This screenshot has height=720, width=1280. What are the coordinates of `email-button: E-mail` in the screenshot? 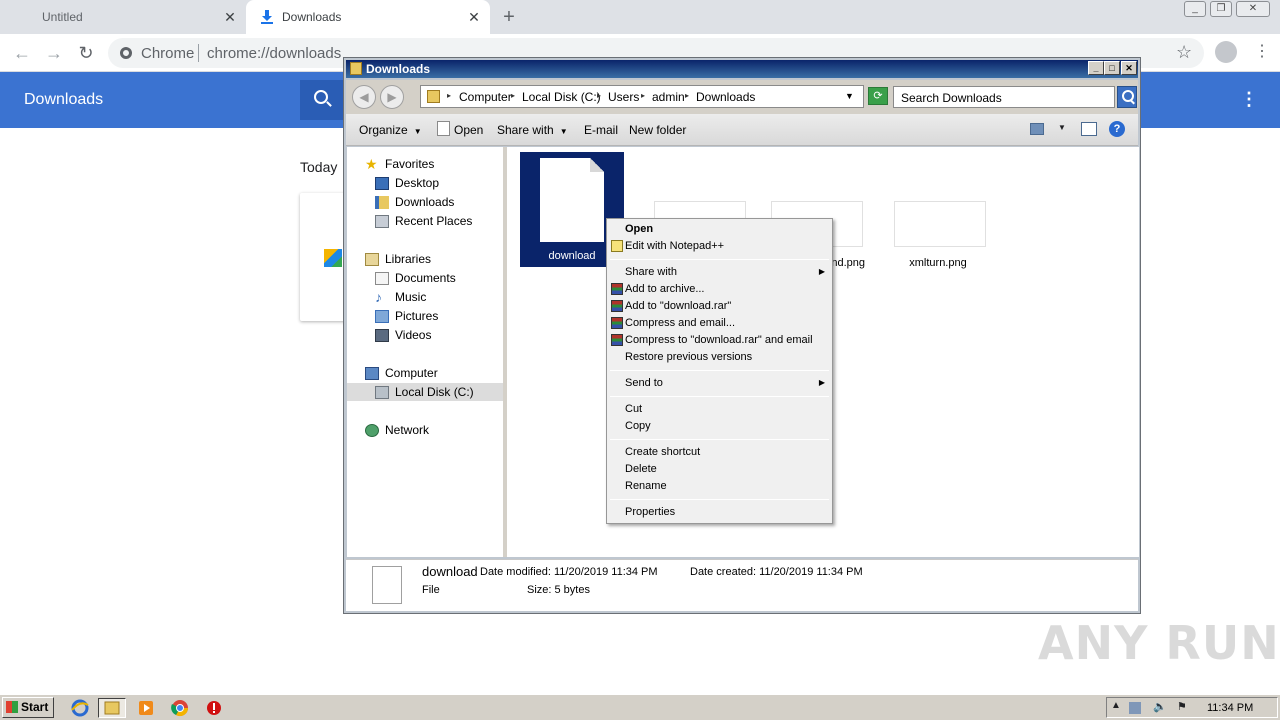 It's located at (601, 130).